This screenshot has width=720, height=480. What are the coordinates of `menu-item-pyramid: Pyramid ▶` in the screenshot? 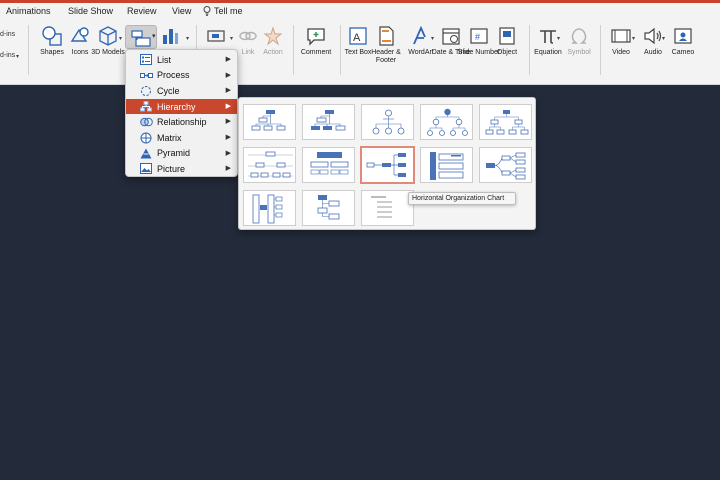 It's located at (181, 154).